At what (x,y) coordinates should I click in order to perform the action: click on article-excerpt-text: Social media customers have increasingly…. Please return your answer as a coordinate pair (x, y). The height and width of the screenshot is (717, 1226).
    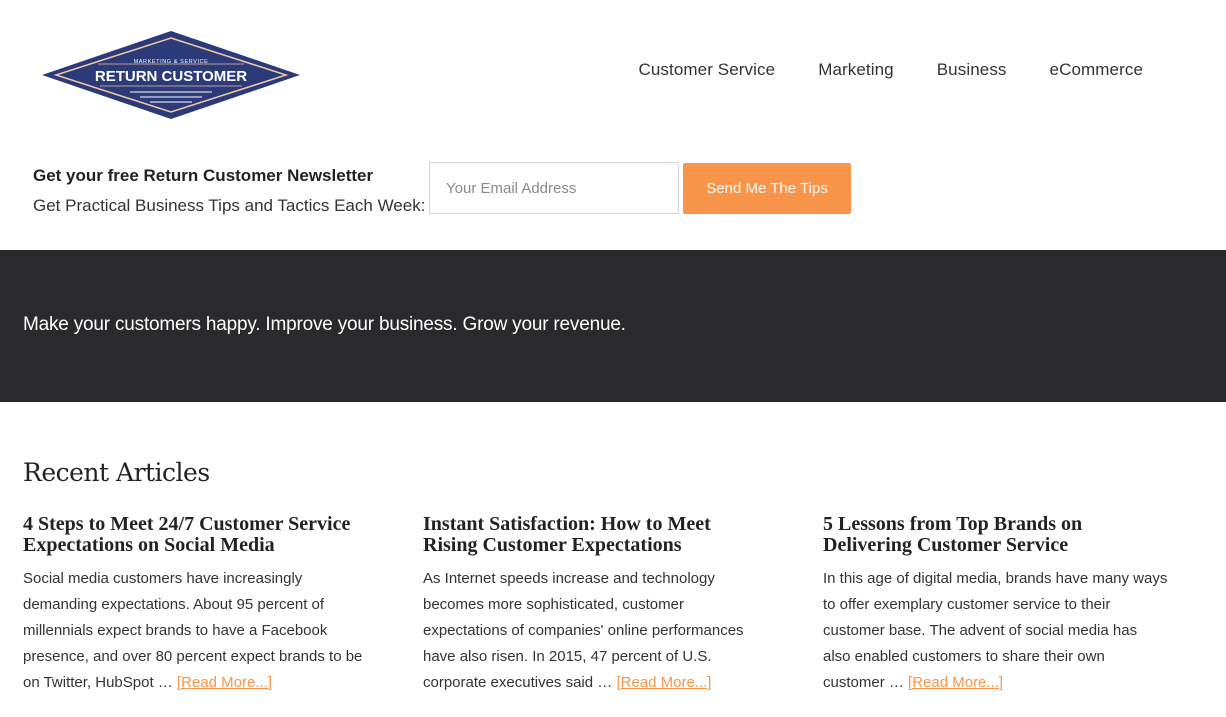
    Looking at the image, I should click on (193, 630).